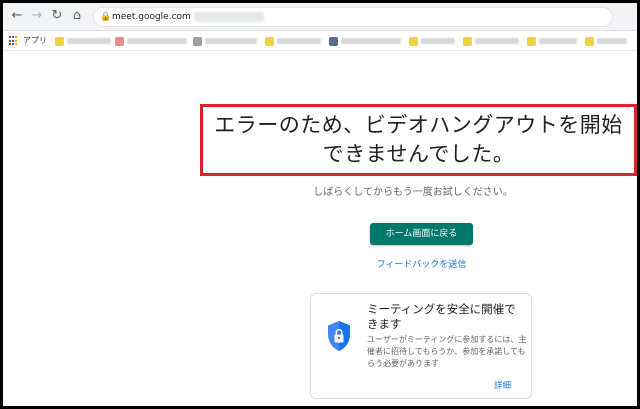  What do you see at coordinates (421, 234) in the screenshot?
I see `home-screen-button: ホーム画面に戻る` at bounding box center [421, 234].